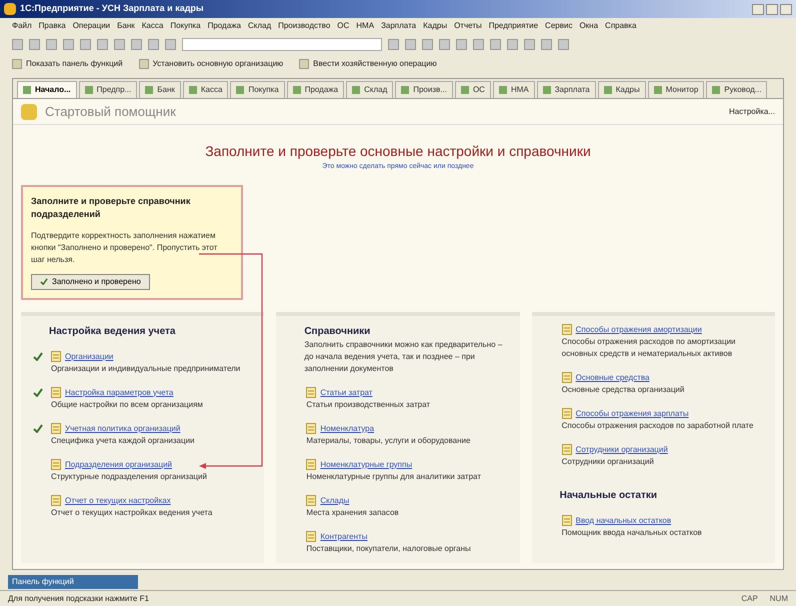 The width and height of the screenshot is (796, 606). Describe the element at coordinates (131, 512) in the screenshot. I see `item-description: Отчет о текущих настройках ведения учета` at that location.